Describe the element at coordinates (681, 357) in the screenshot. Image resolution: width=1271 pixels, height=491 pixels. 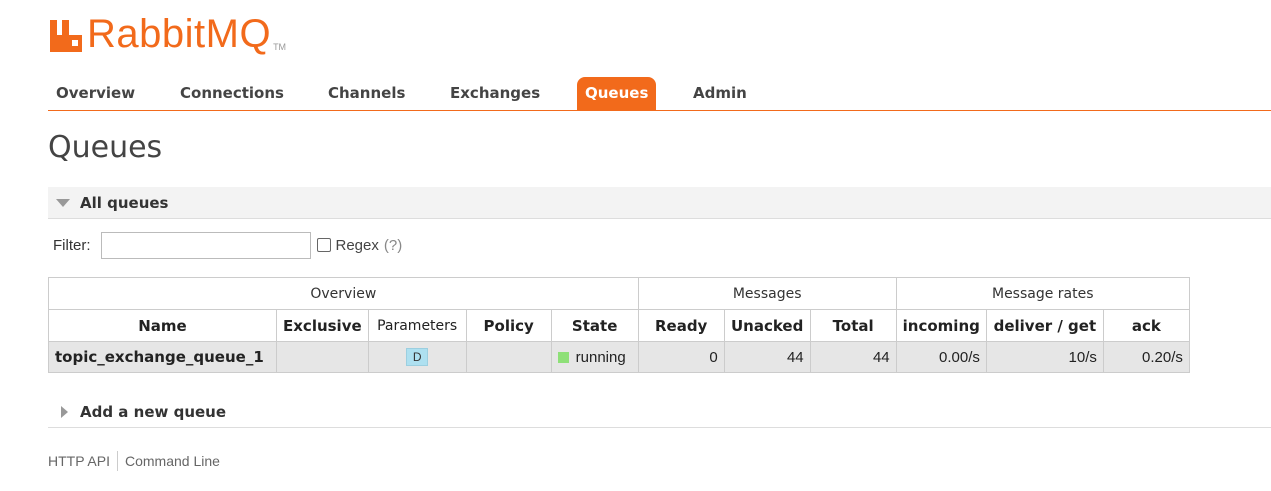
I see `queue-ready: 0` at that location.